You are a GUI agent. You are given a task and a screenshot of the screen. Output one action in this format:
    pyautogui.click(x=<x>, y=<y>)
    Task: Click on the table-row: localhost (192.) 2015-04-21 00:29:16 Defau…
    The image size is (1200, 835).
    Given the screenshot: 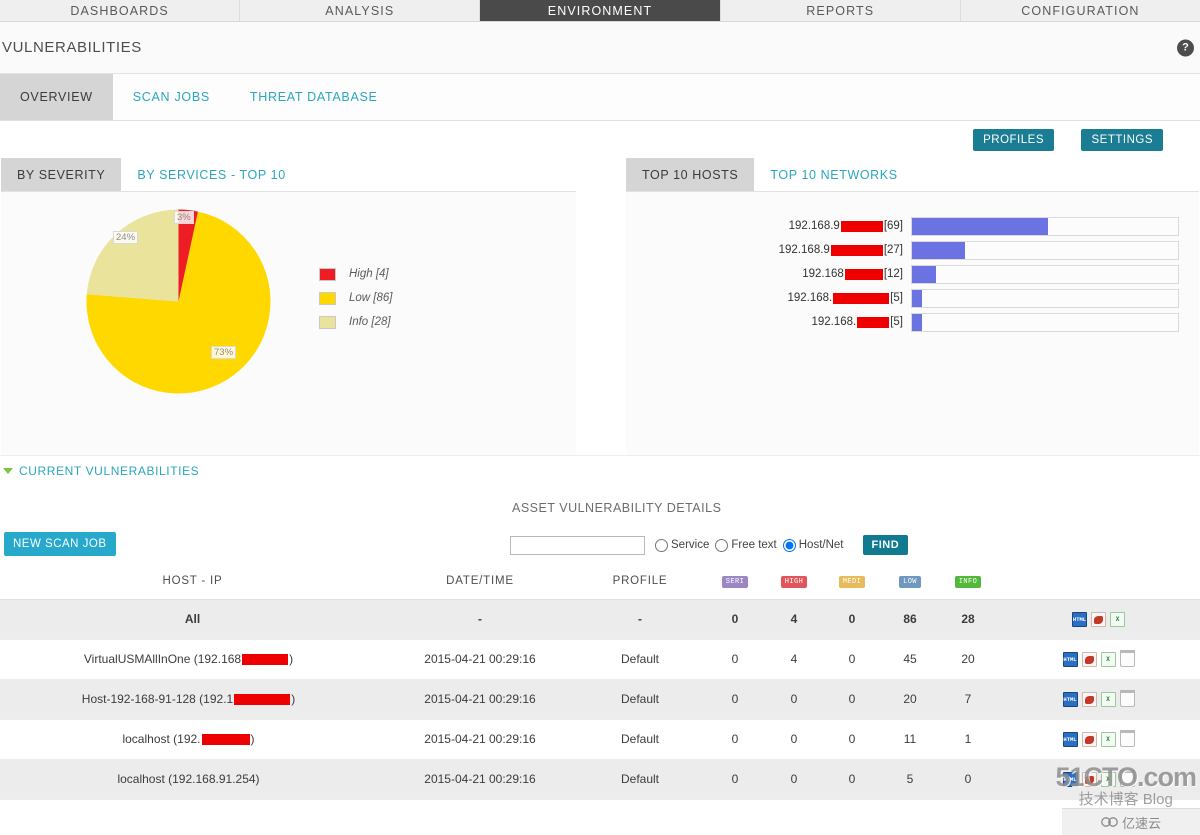 What is the action you would take?
    pyautogui.click(x=600, y=739)
    